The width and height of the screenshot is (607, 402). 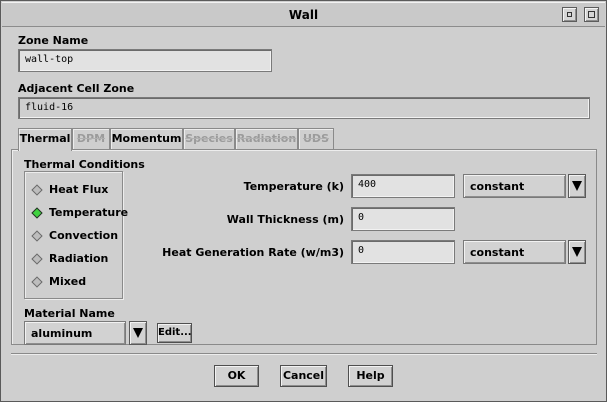 I want to click on tab-uds: UDS, so click(x=316, y=139).